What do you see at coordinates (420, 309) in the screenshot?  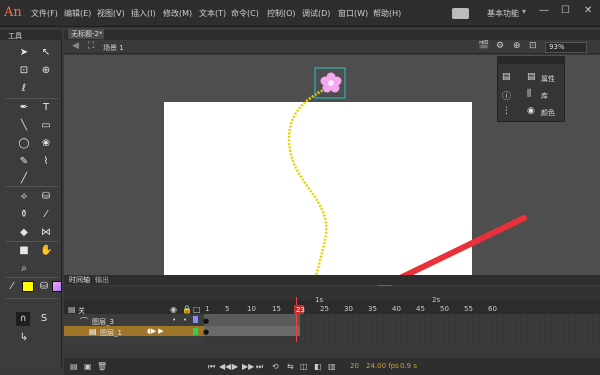 I see `frame-tick: 45` at bounding box center [420, 309].